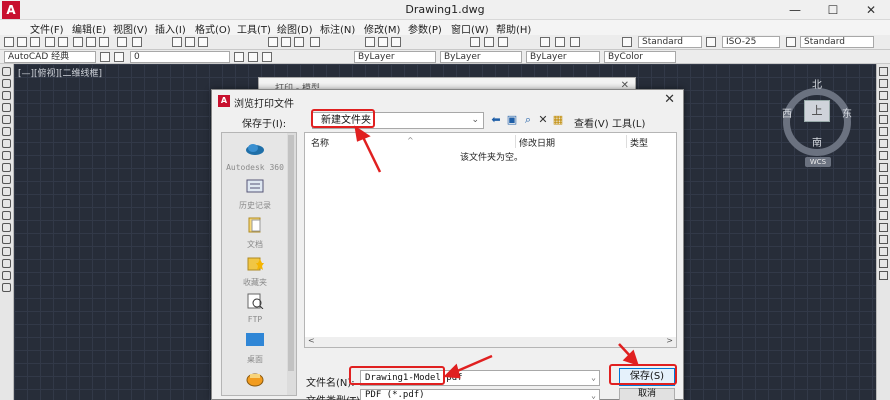 The width and height of the screenshot is (890, 400). I want to click on filetype-select: PDF (*.pdf) ⌄, so click(480, 394).